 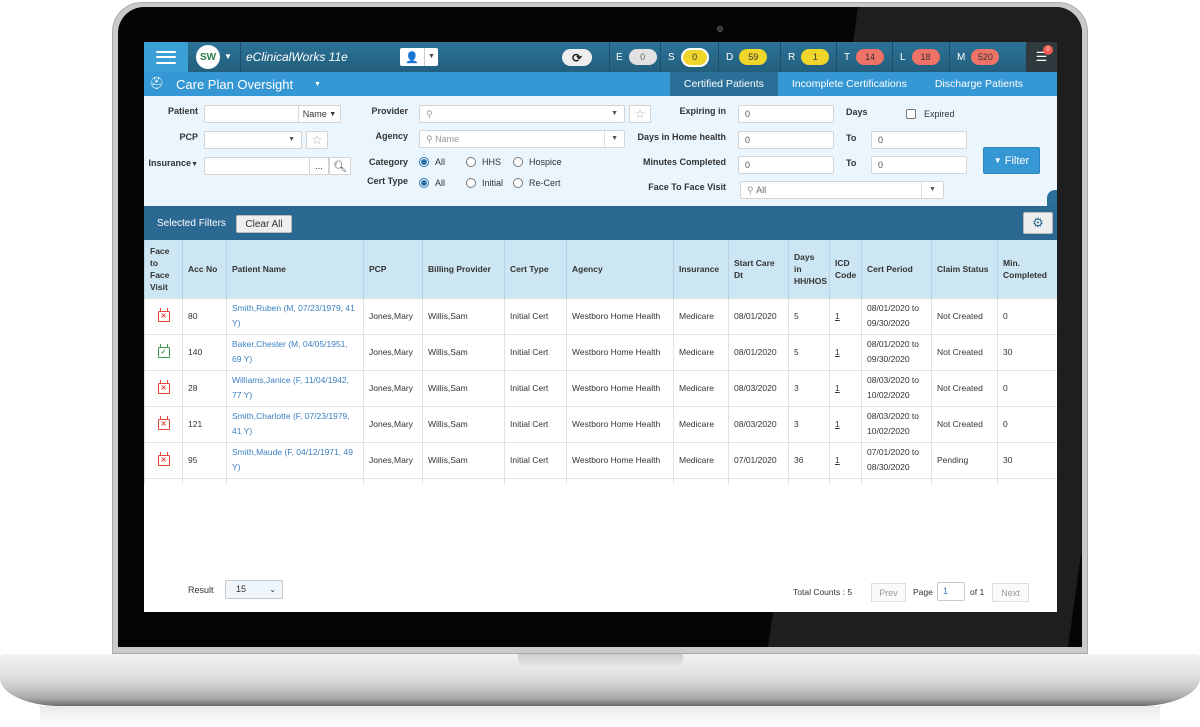 What do you see at coordinates (1041, 57) in the screenshot?
I see `notifications-button: ☰ 0` at bounding box center [1041, 57].